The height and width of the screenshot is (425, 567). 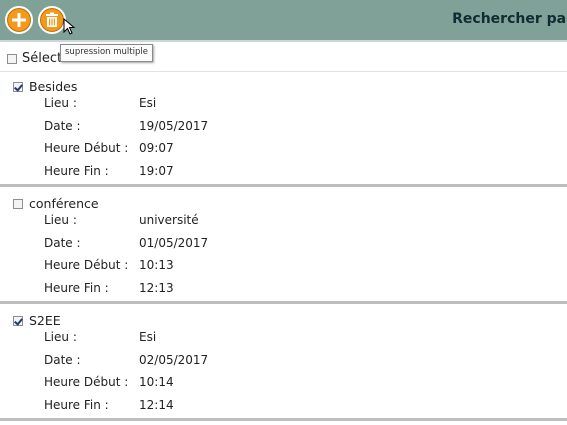 I want to click on event-title: conférence, so click(x=64, y=203).